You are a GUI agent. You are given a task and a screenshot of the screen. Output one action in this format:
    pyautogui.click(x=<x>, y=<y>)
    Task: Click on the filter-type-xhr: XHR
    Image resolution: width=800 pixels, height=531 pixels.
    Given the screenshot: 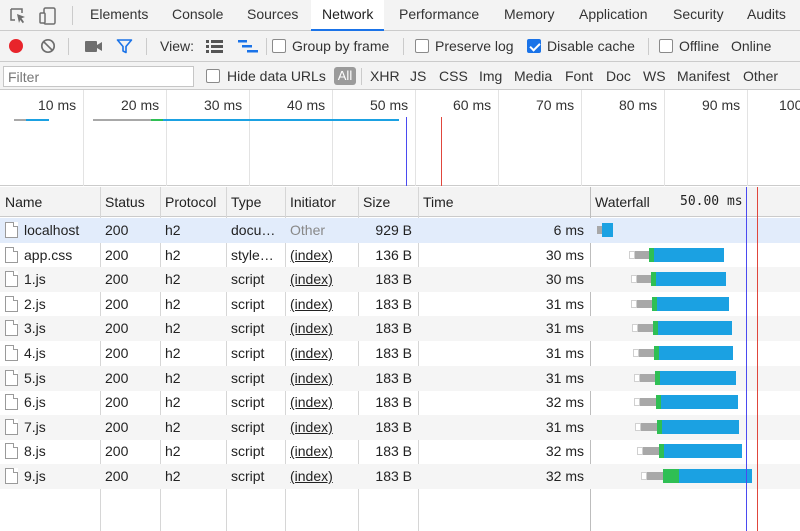 What is the action you would take?
    pyautogui.click(x=385, y=76)
    